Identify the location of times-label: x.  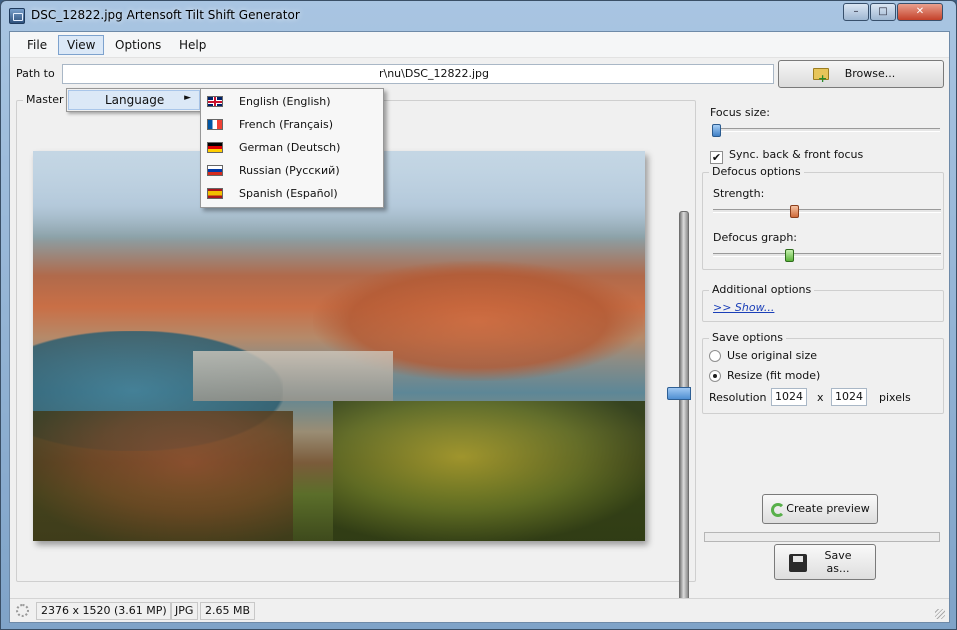
(820, 397).